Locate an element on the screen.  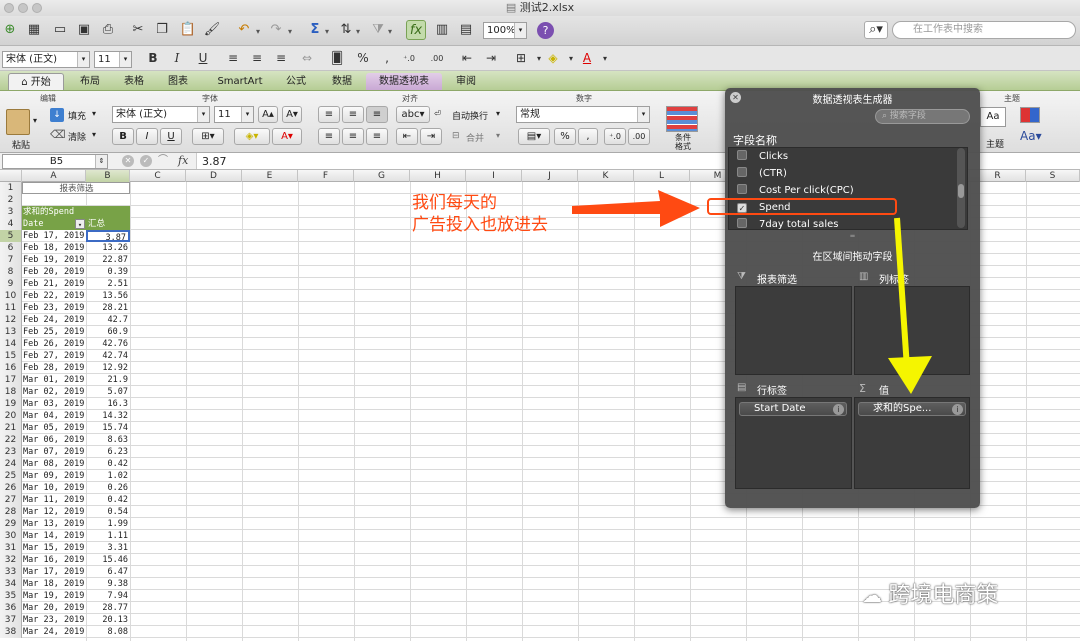
spend-highlight-box is located at coordinates (802, 206).